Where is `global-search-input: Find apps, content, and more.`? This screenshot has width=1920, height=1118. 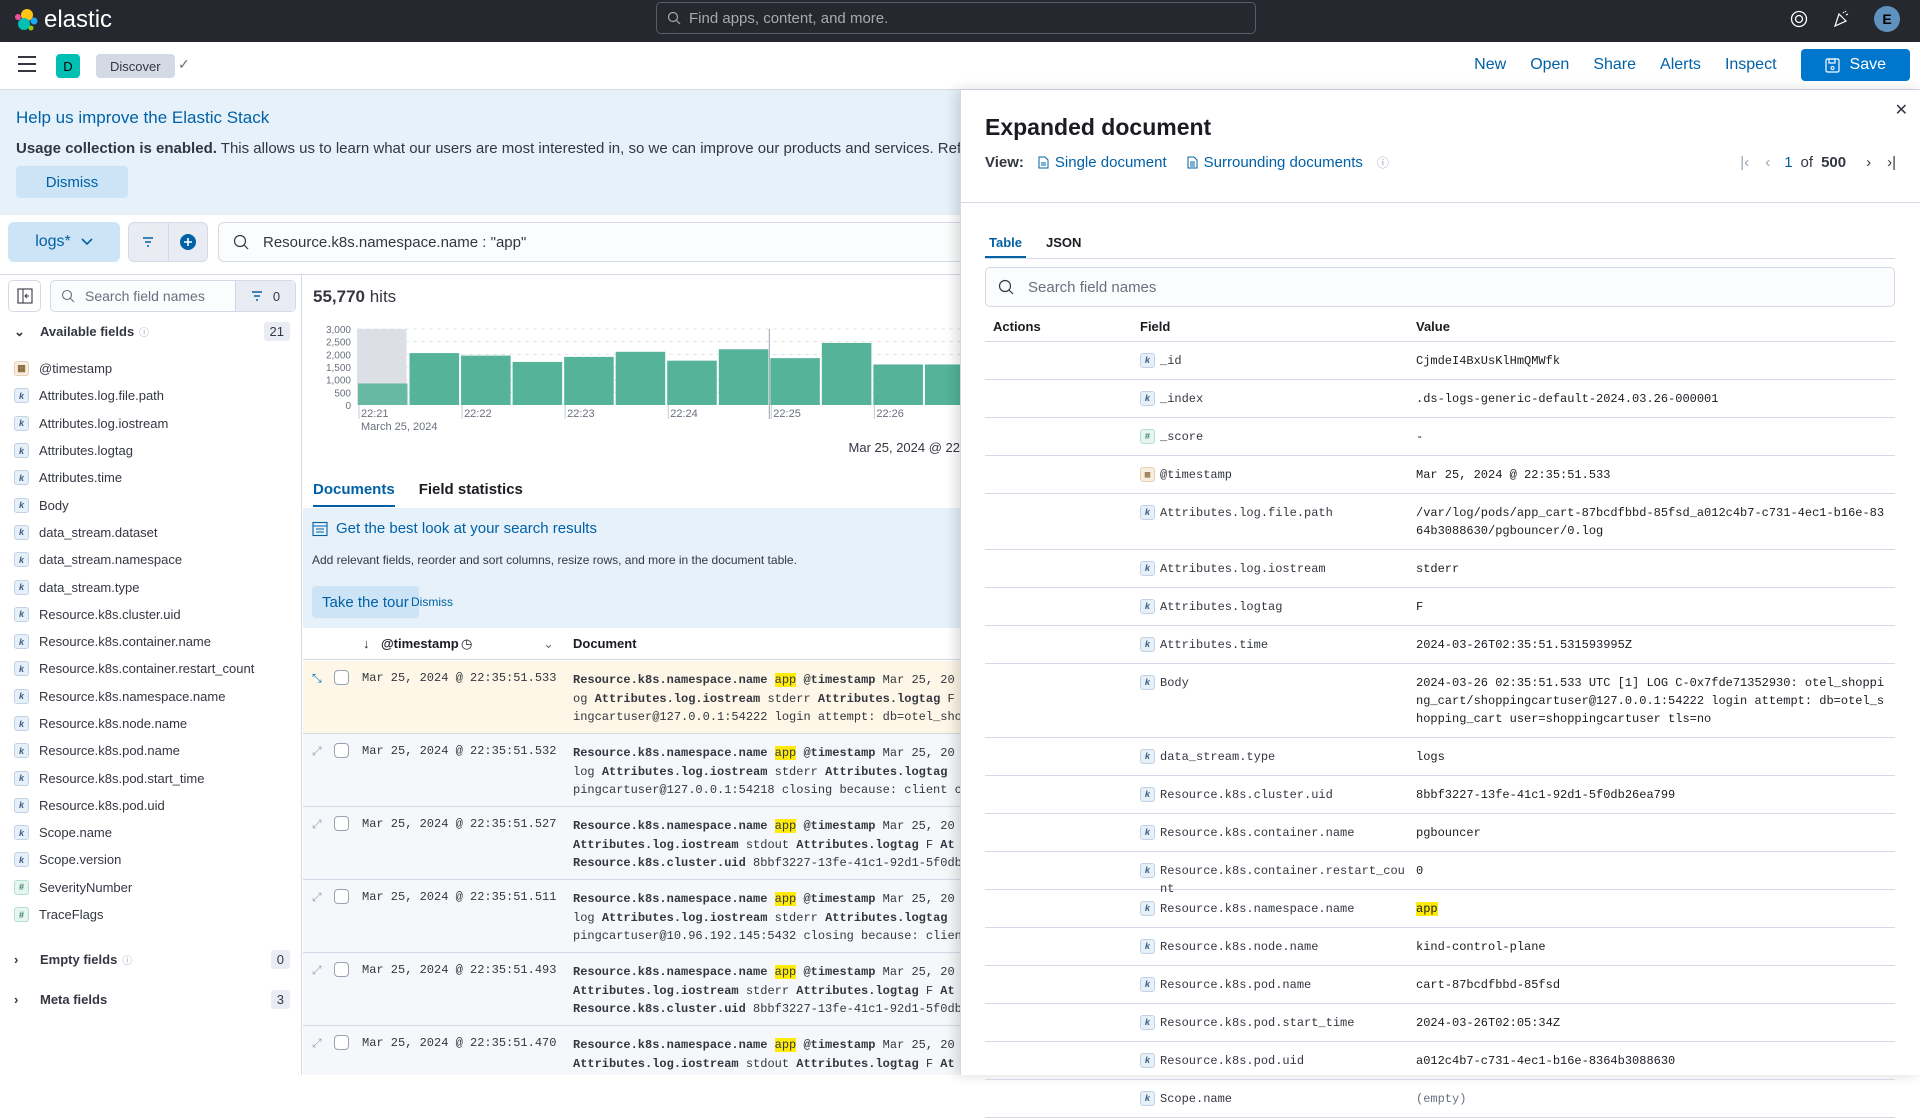 global-search-input: Find apps, content, and more. is located at coordinates (956, 18).